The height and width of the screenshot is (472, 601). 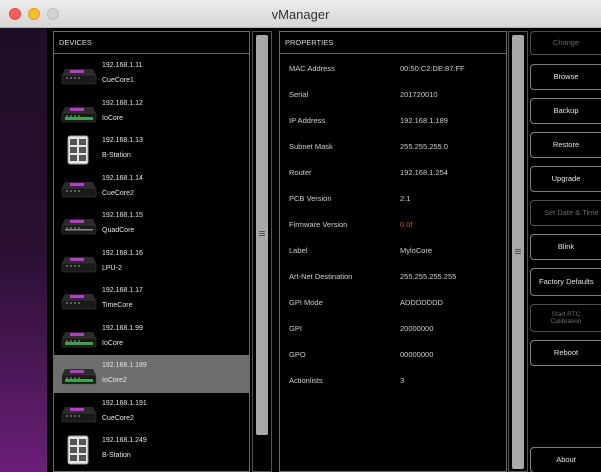 I want to click on property-value: 255.255.255.255, so click(x=428, y=276).